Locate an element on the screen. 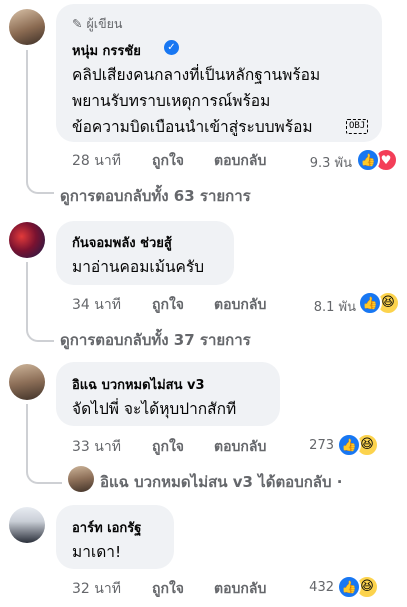  comment-time: 34 นาที is located at coordinates (96, 305).